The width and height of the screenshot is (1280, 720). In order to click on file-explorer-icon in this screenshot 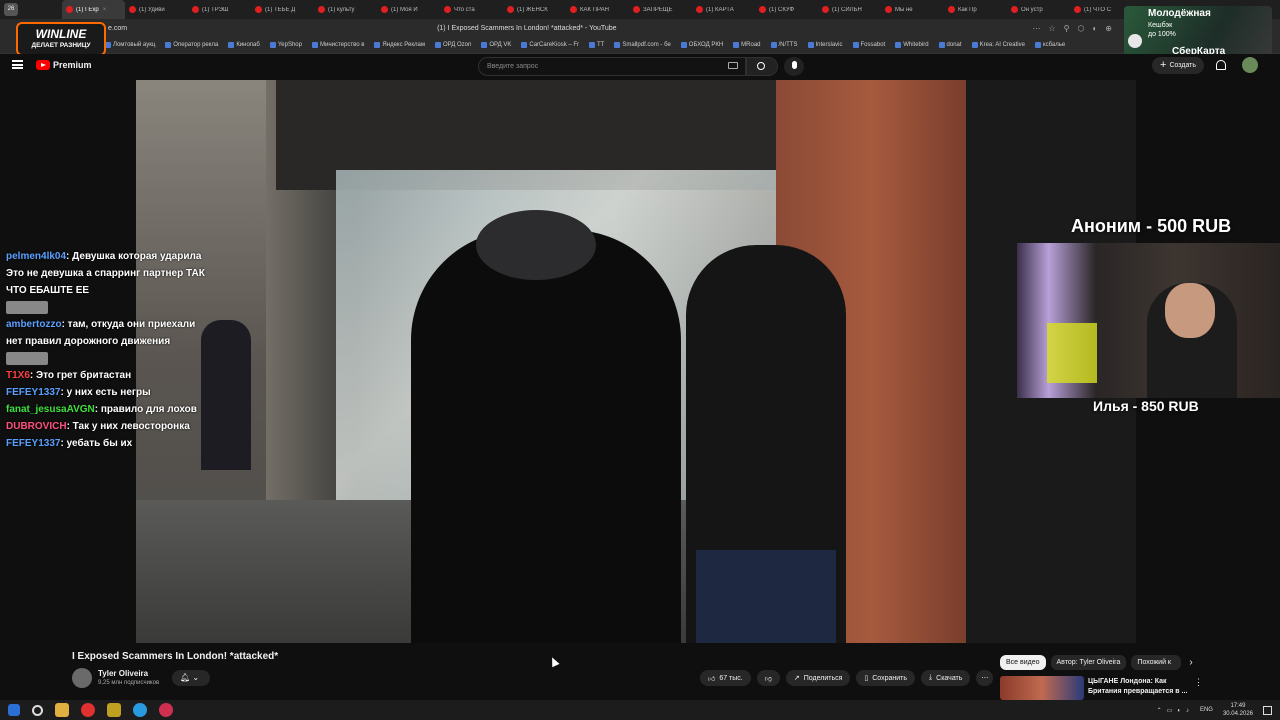, I will do `click(62, 710)`.